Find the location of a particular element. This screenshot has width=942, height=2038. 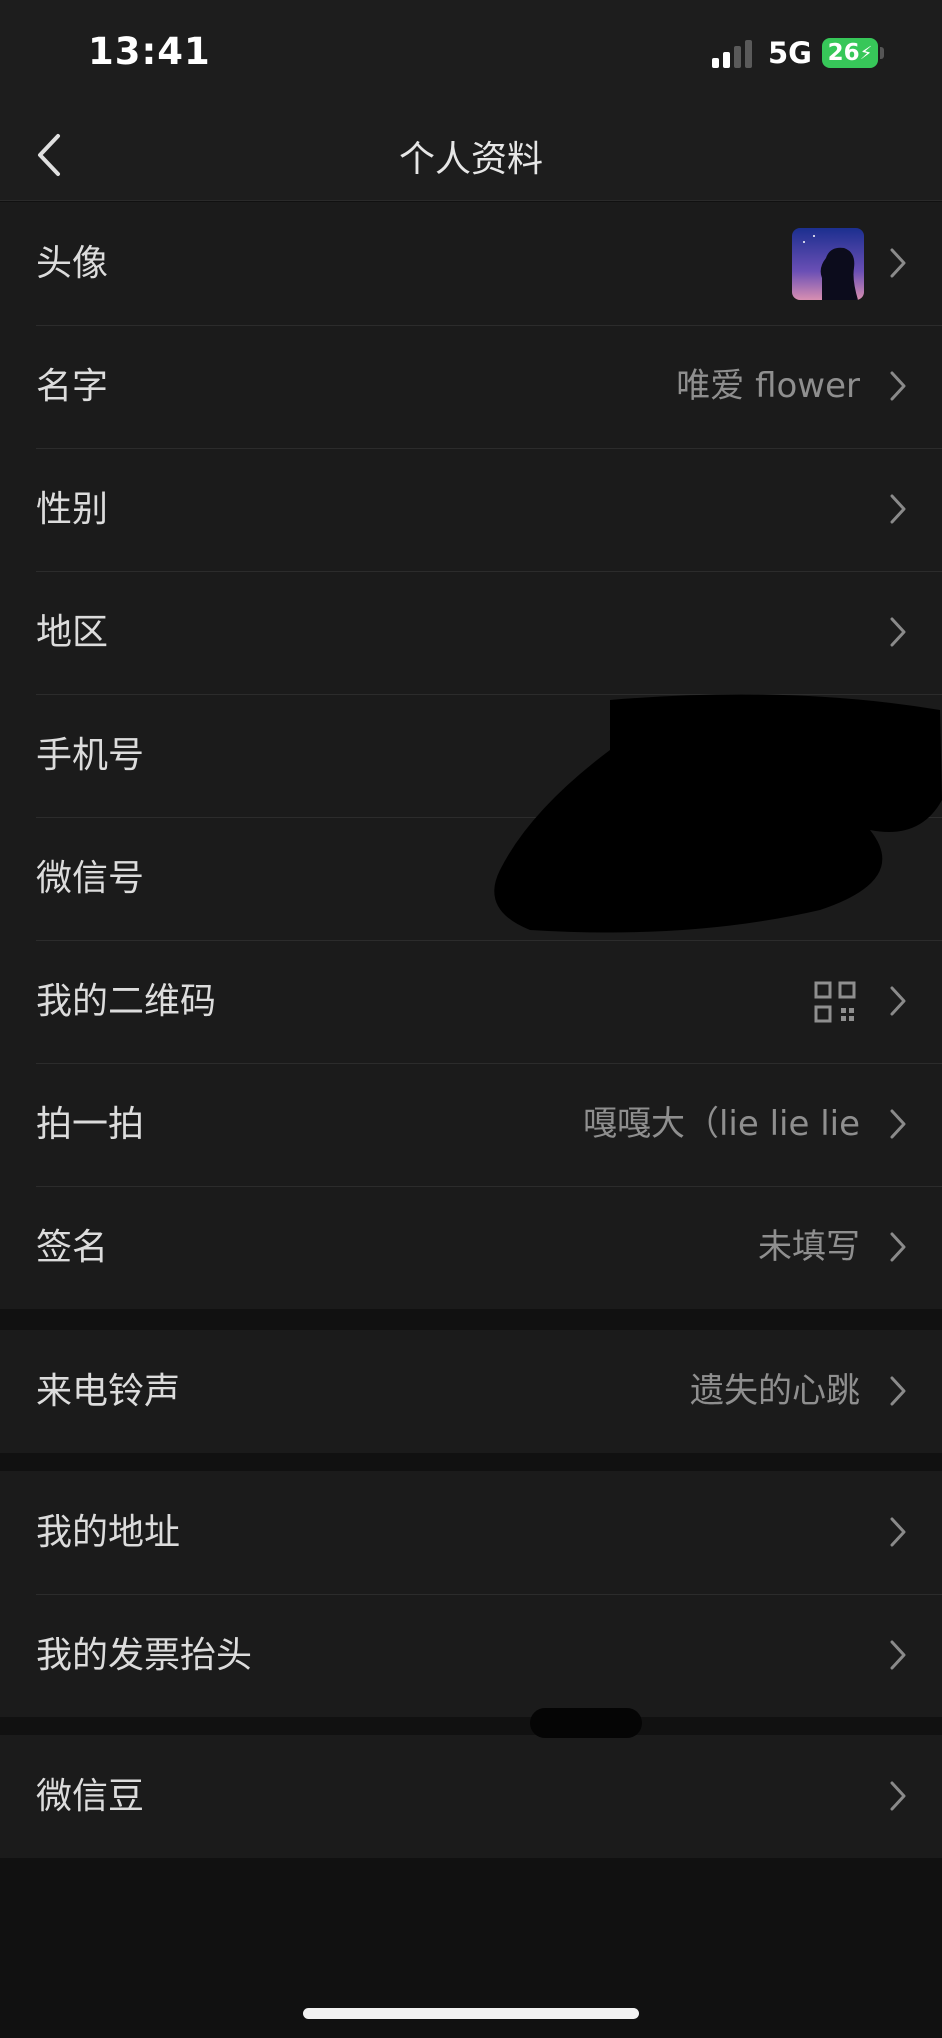

row-ringtone: 来电铃声 遗失的心跳 is located at coordinates (471, 1391).